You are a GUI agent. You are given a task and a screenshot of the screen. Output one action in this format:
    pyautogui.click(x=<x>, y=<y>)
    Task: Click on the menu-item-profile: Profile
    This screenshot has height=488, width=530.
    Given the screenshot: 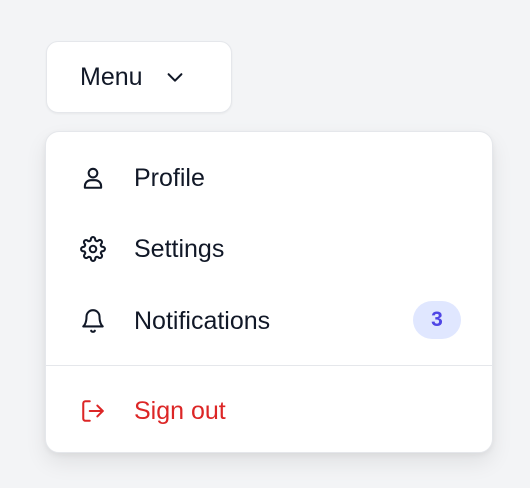 What is the action you would take?
    pyautogui.click(x=269, y=178)
    